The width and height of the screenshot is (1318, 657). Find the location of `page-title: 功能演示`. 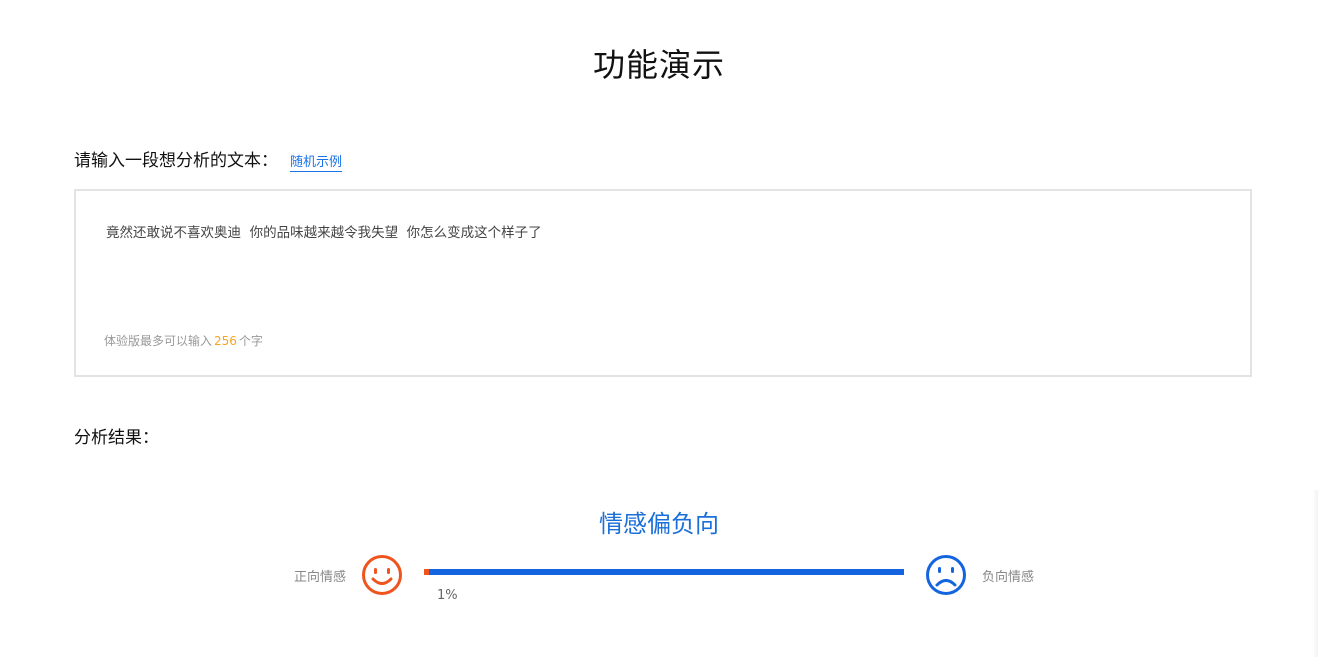

page-title: 功能演示 is located at coordinates (658, 65).